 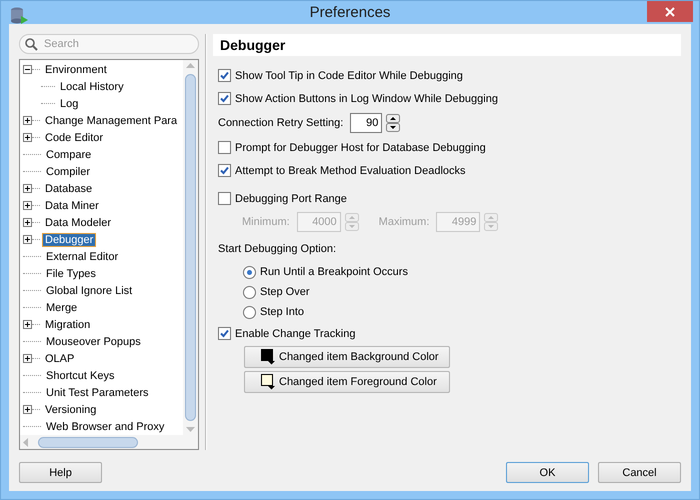 I want to click on field-label: Minimum:, so click(x=266, y=222).